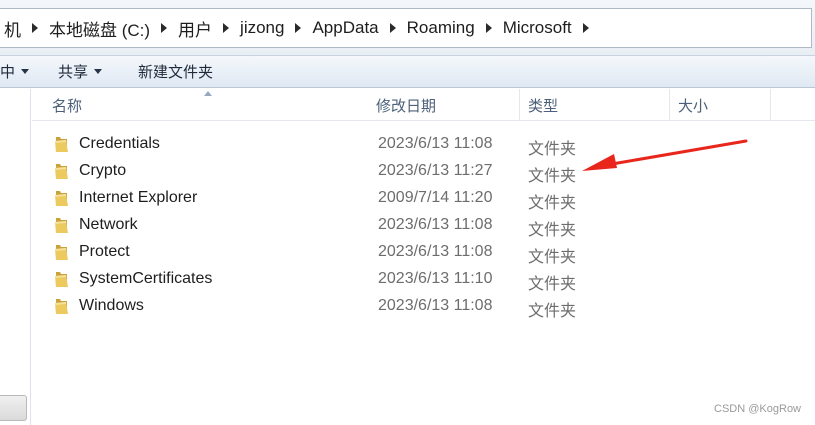 The height and width of the screenshot is (425, 815). I want to click on column-header-name: 名称, so click(208, 105).